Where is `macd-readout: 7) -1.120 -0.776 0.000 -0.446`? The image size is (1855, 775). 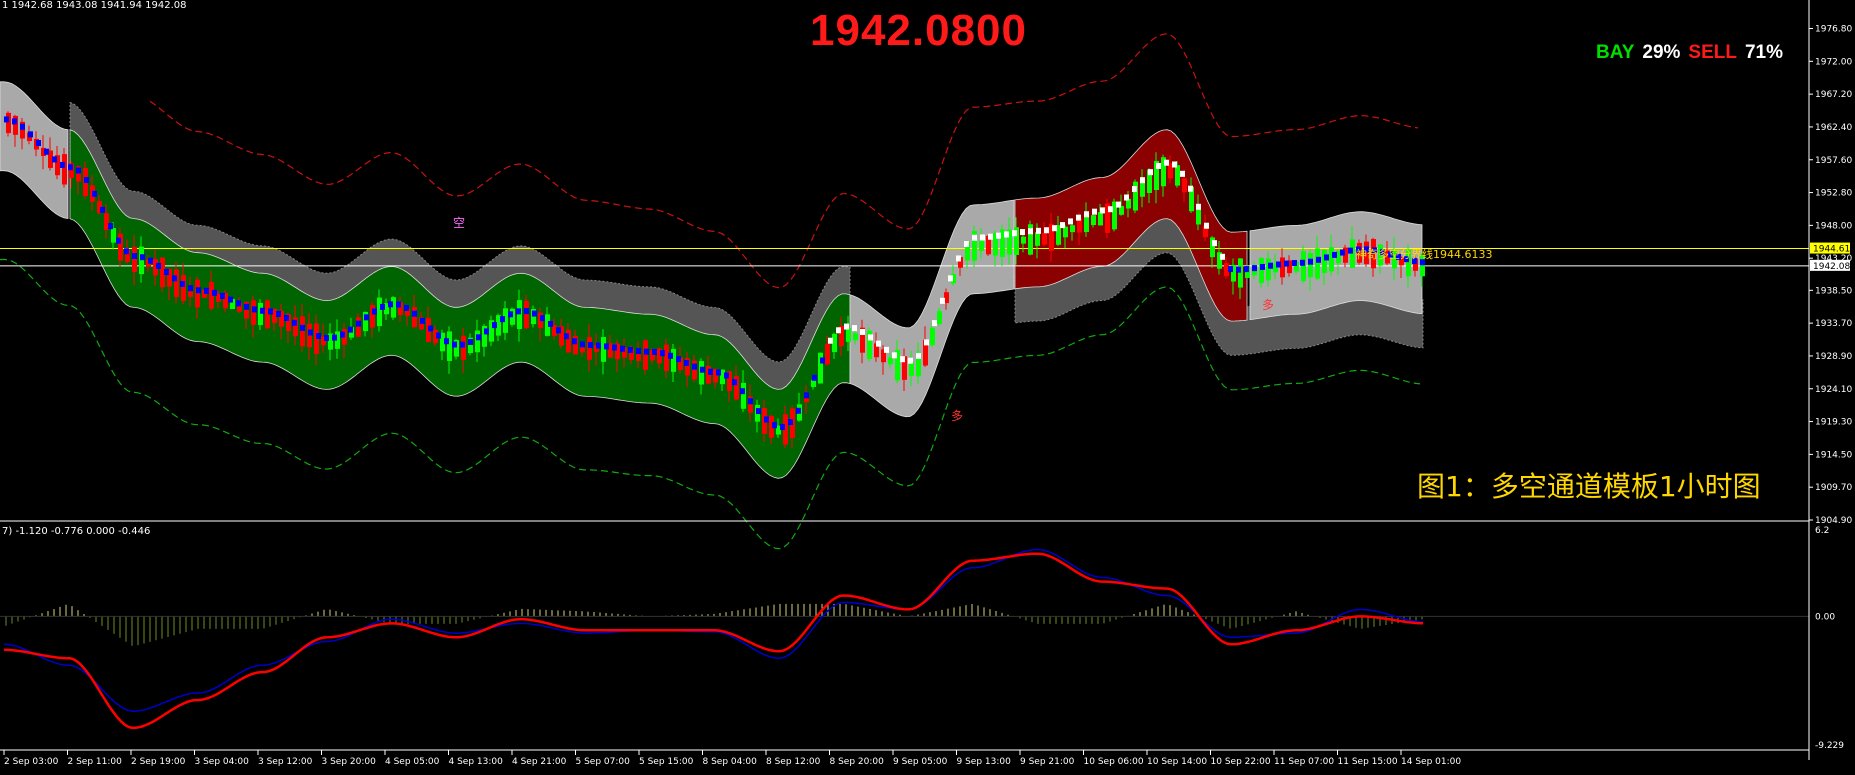
macd-readout: 7) -1.120 -0.776 0.000 -0.446 is located at coordinates (76, 531).